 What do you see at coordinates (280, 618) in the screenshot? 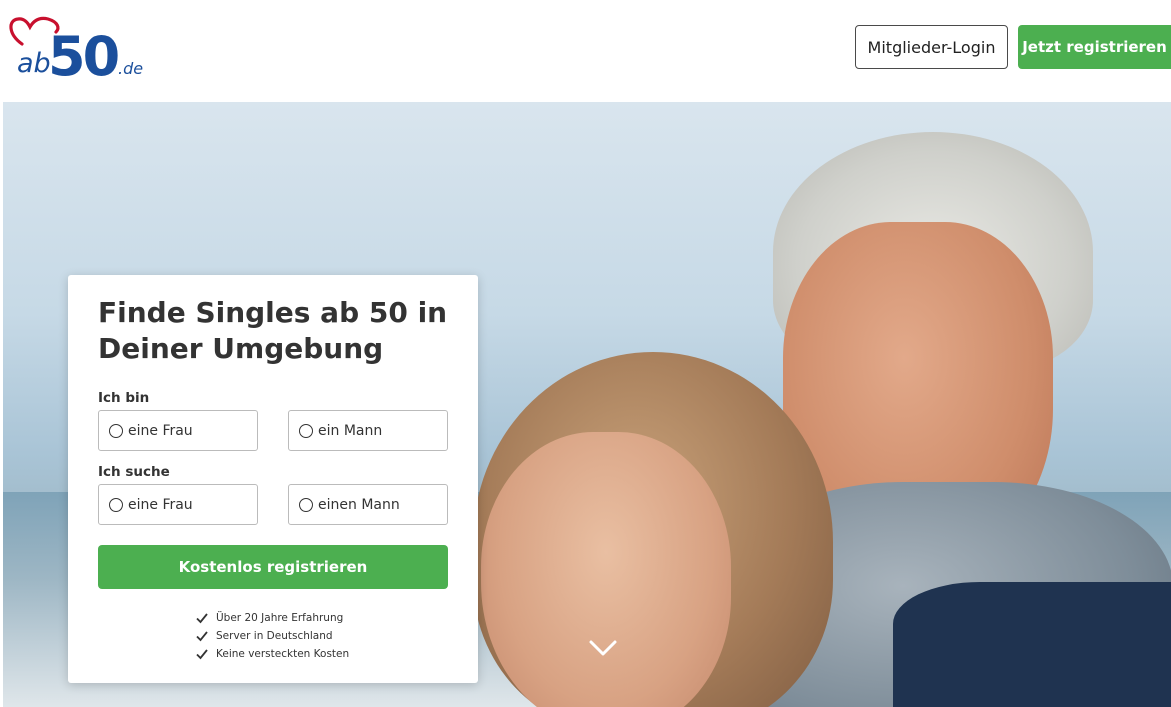
I see `feature-text: Über 20 Jahre Erfahrung` at bounding box center [280, 618].